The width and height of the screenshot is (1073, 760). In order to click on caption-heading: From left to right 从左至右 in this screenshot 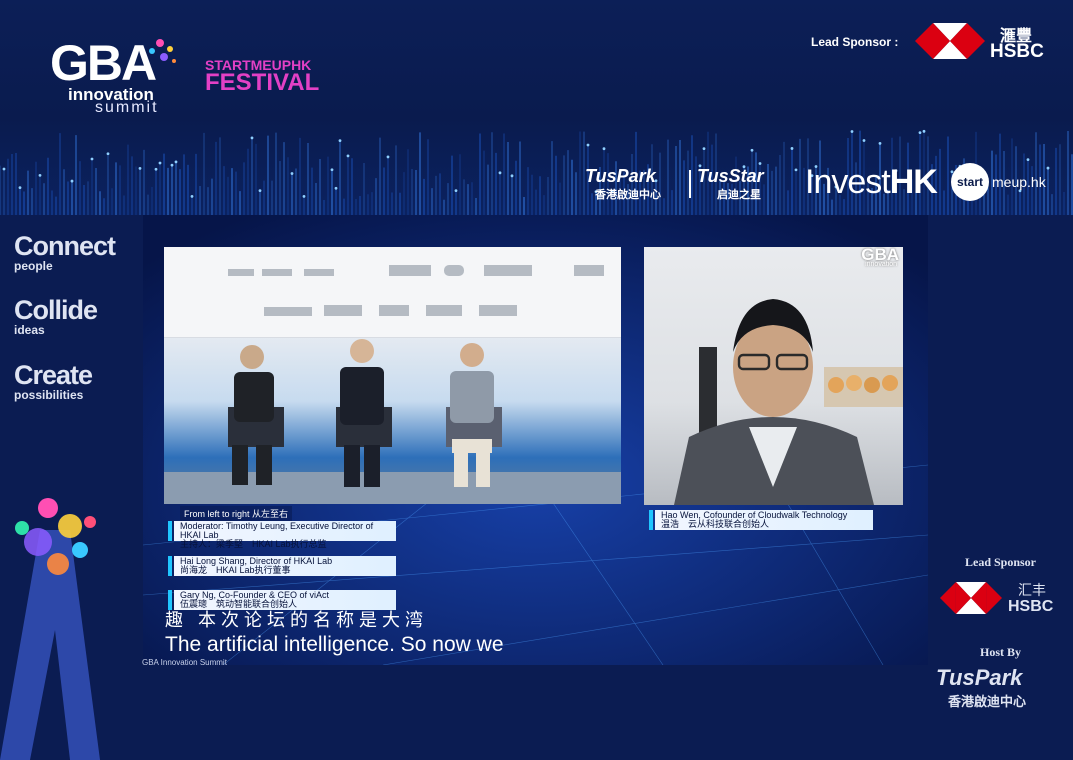, I will do `click(236, 513)`.